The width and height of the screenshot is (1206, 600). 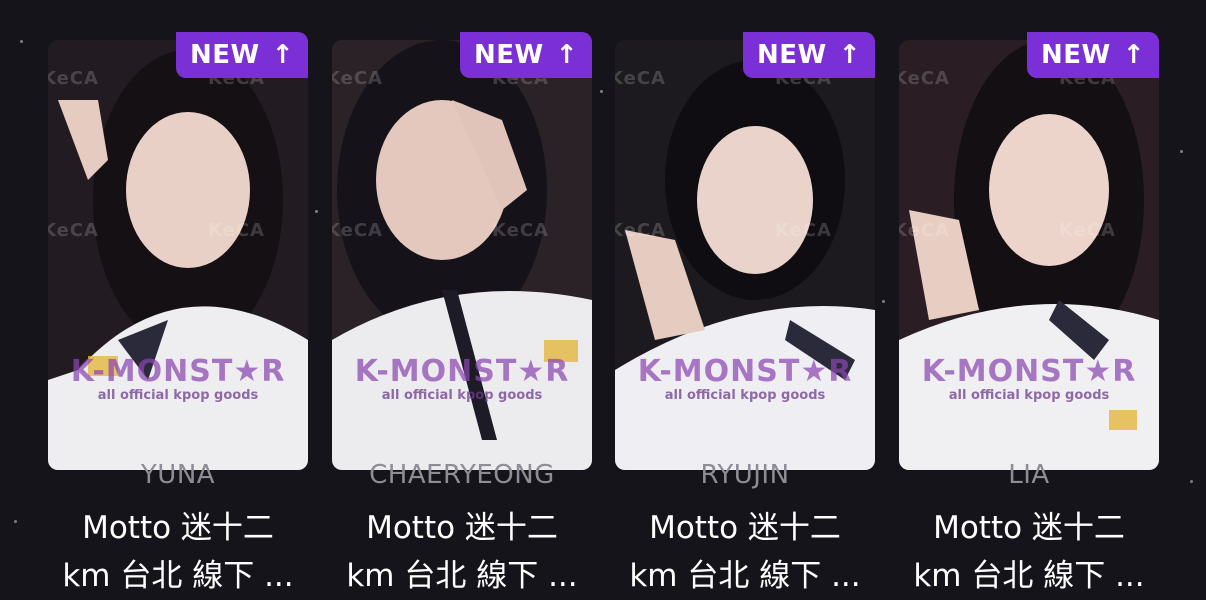 What do you see at coordinates (745, 475) in the screenshot?
I see `member-name: RYUJIN` at bounding box center [745, 475].